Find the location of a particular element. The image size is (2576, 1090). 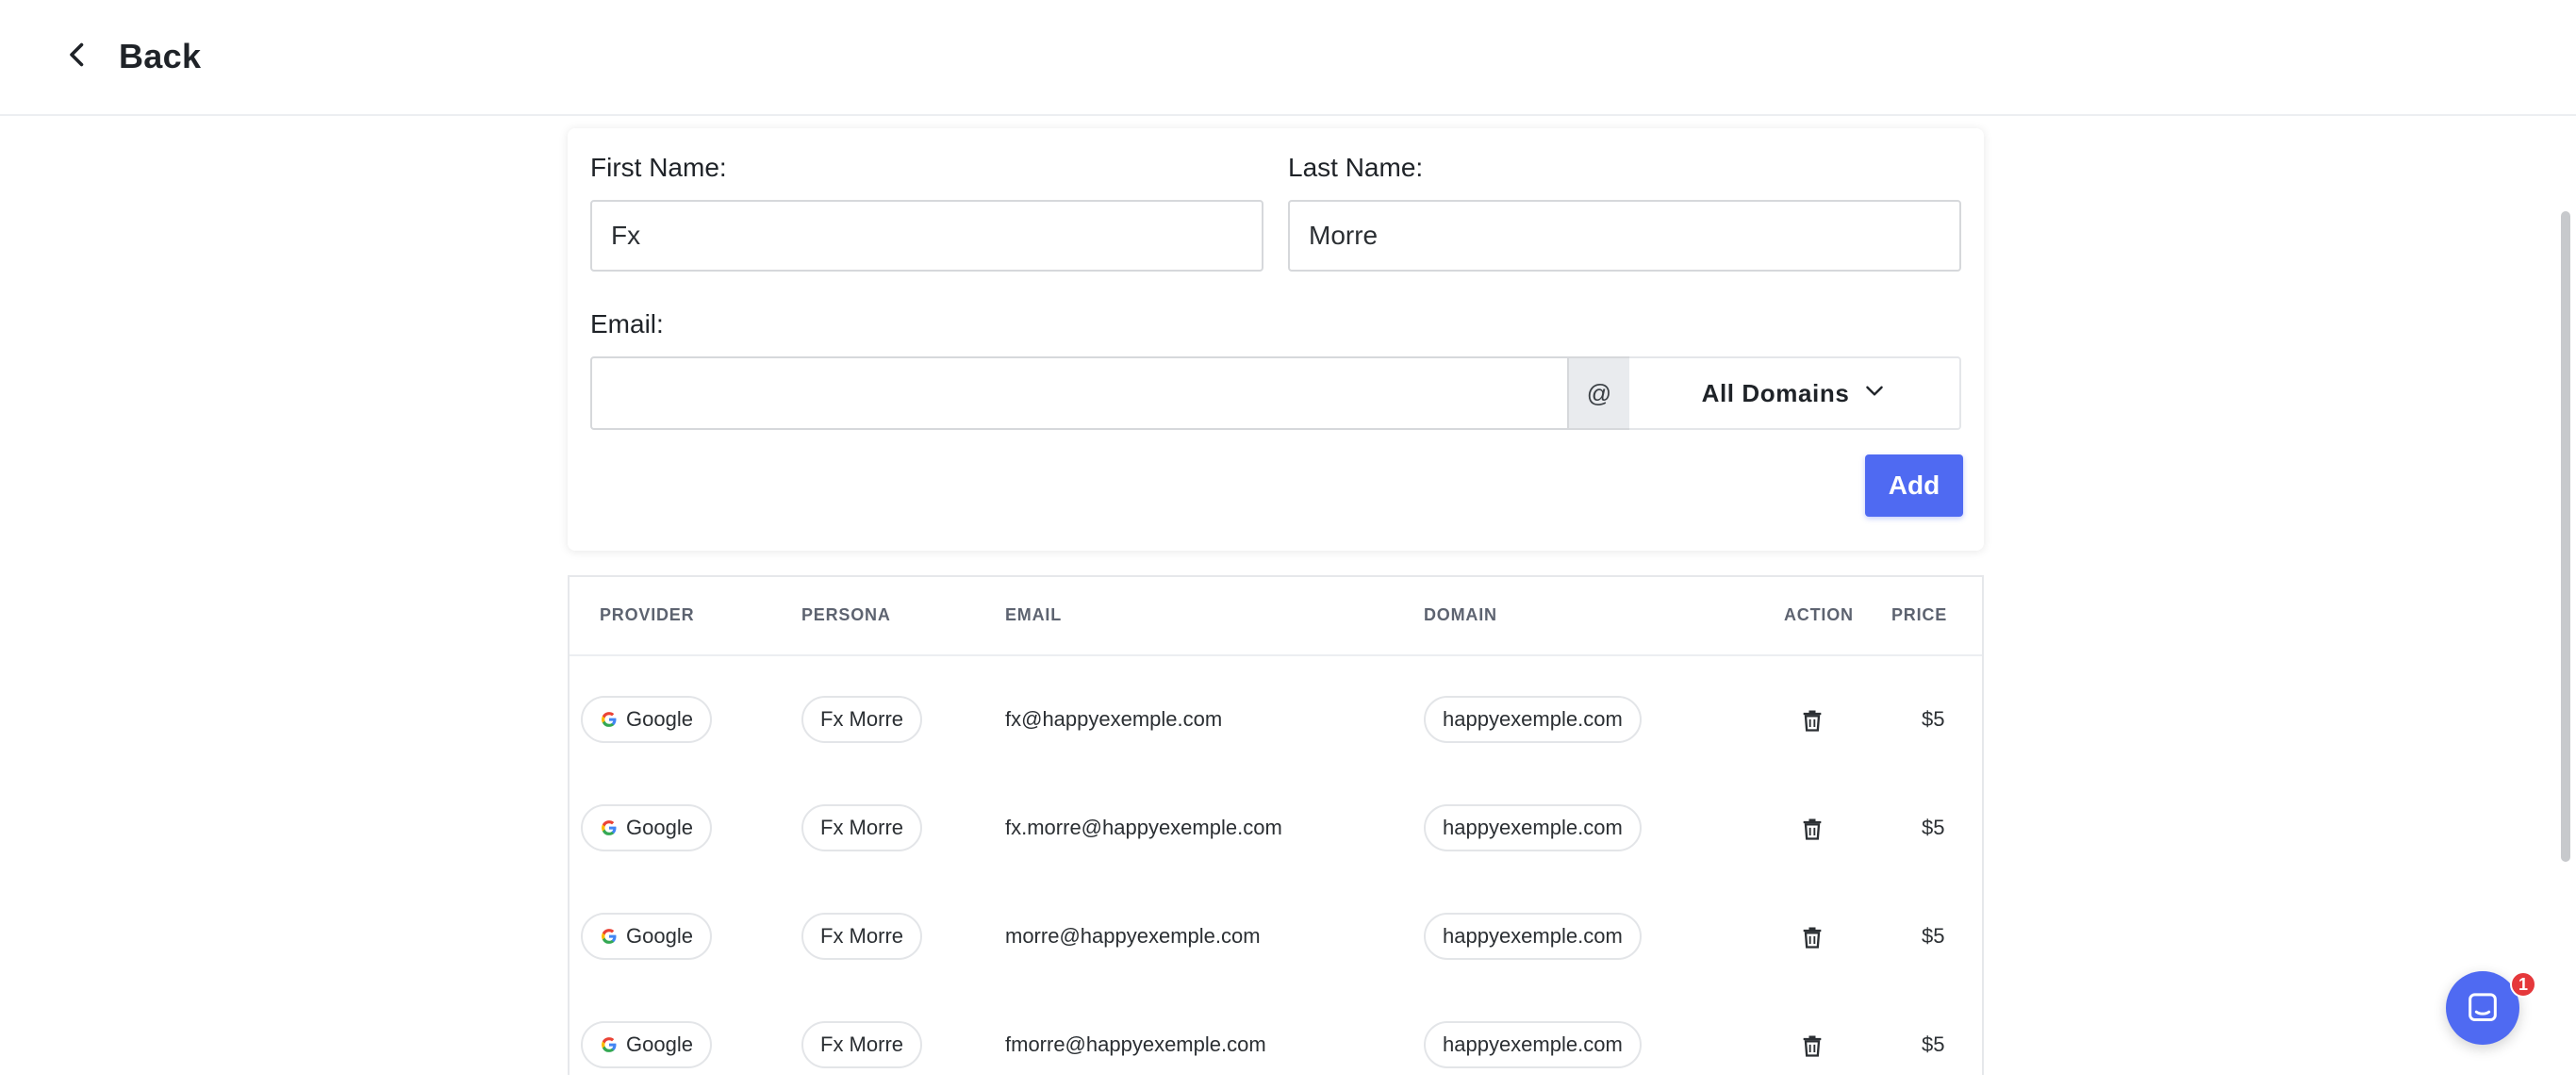

last-name-input is located at coordinates (1624, 236).